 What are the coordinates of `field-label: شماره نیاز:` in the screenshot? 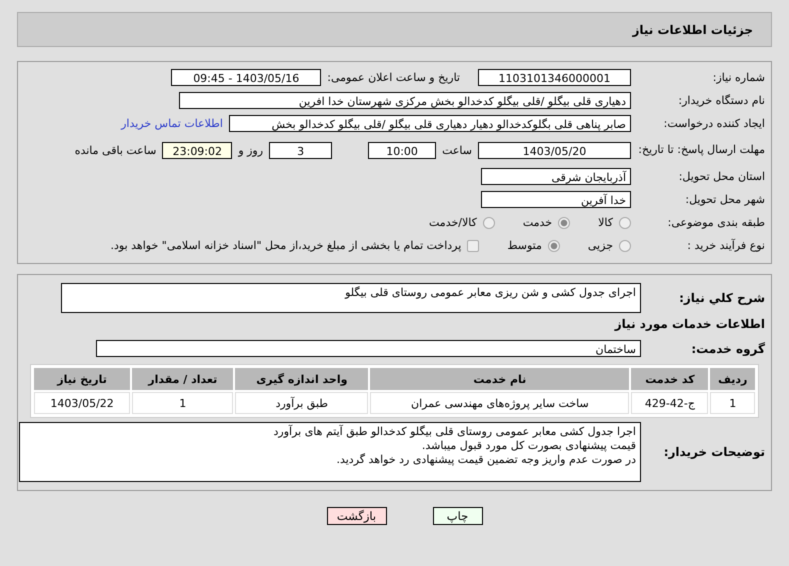 It's located at (739, 77).